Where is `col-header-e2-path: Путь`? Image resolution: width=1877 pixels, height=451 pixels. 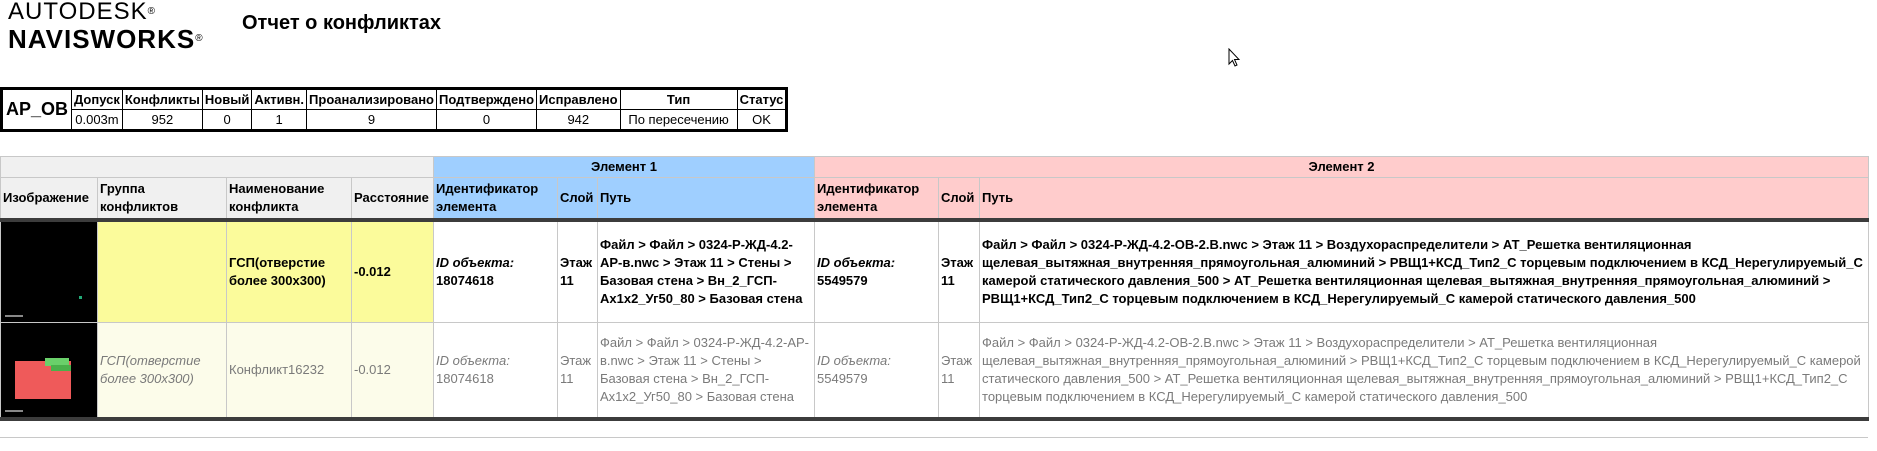
col-header-e2-path: Путь is located at coordinates (1424, 199).